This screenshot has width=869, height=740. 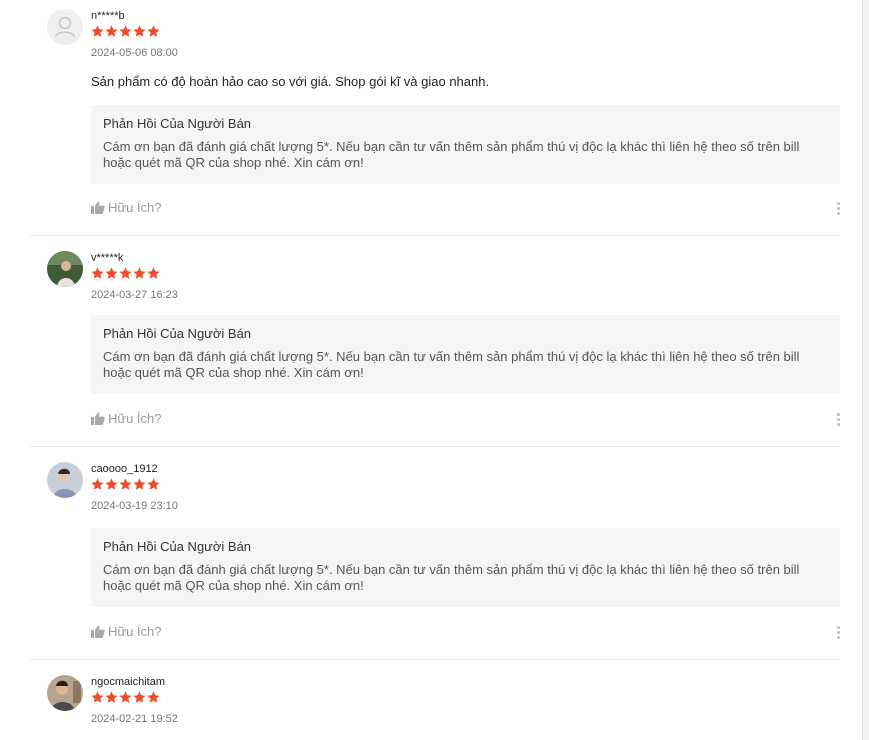 What do you see at coordinates (435, 707) in the screenshot?
I see `review-item: ngocmaichitam 2024-02-21 19:52` at bounding box center [435, 707].